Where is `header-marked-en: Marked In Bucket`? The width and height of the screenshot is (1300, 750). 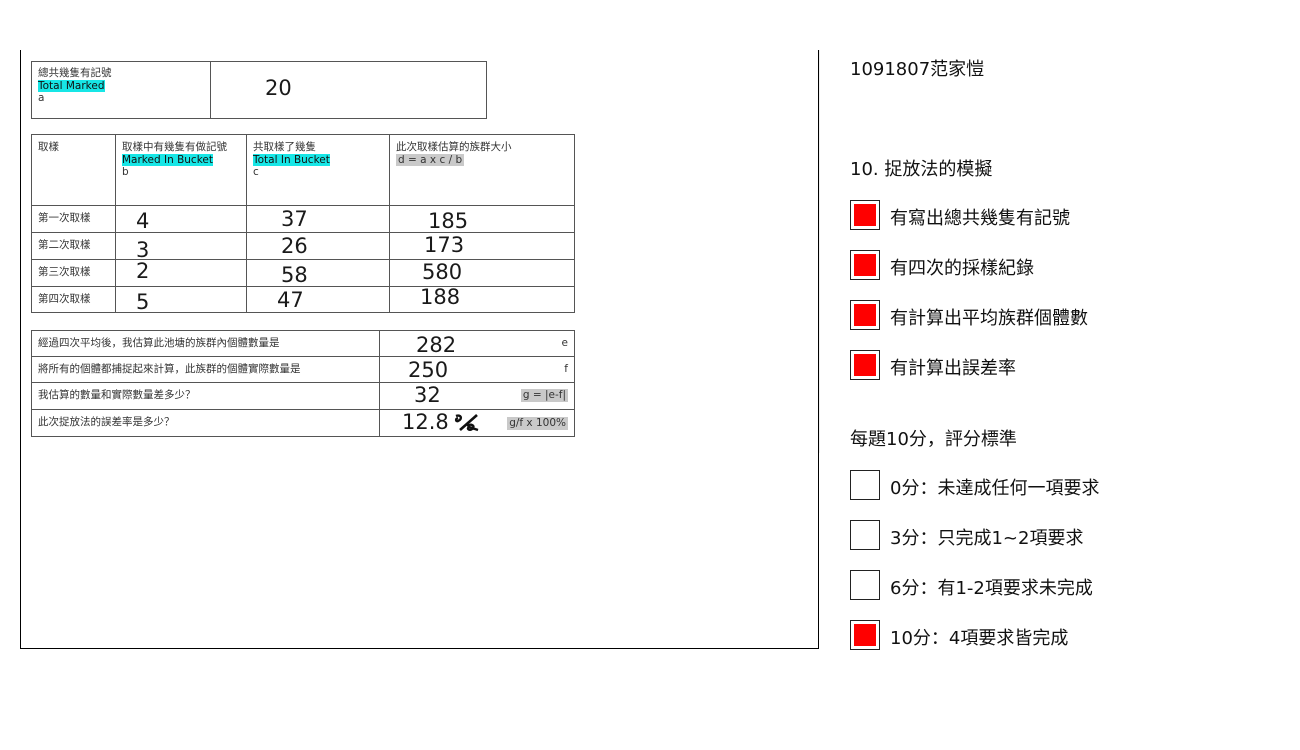
header-marked-en: Marked In Bucket is located at coordinates (167, 159).